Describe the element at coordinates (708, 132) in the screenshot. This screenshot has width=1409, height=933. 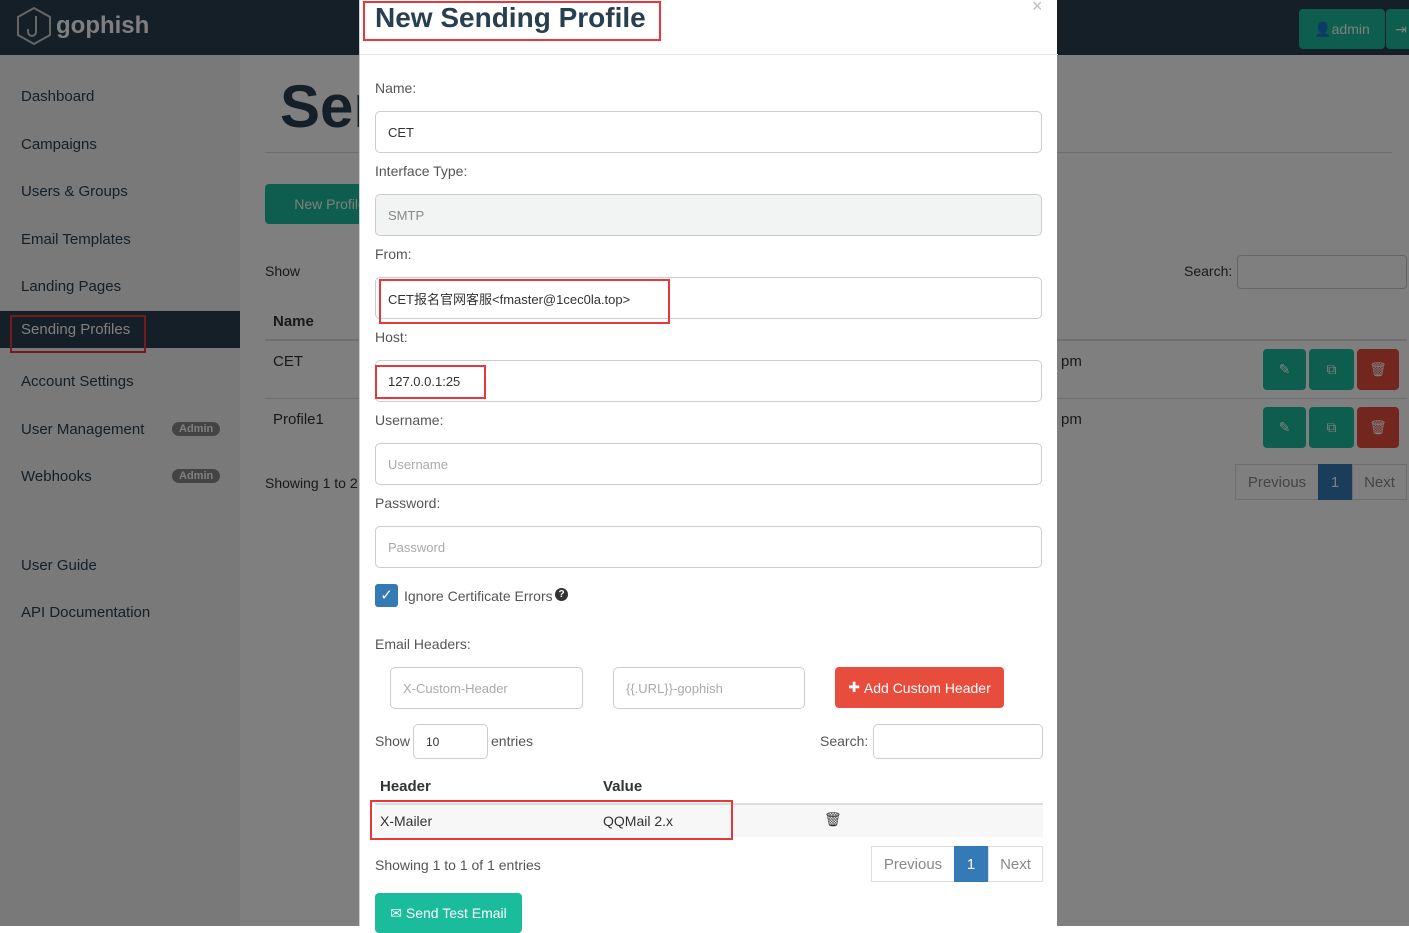
I see `name-input: CET` at that location.